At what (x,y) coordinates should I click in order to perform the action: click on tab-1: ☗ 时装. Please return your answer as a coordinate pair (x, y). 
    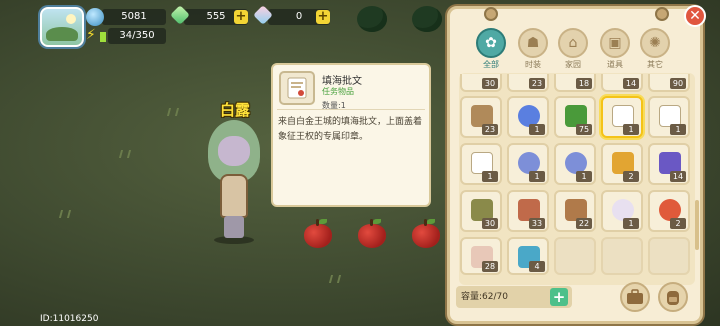
    Looking at the image, I should click on (533, 51).